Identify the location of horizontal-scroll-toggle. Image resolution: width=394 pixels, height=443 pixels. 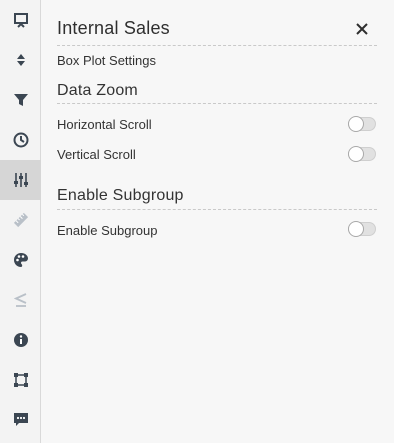
(362, 124).